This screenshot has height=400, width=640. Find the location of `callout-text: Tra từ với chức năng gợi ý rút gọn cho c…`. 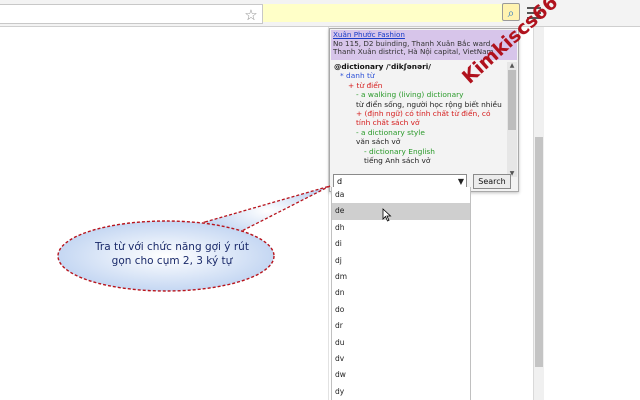

callout-text: Tra từ với chức năng gợi ý rút gọn cho c… is located at coordinates (172, 254).